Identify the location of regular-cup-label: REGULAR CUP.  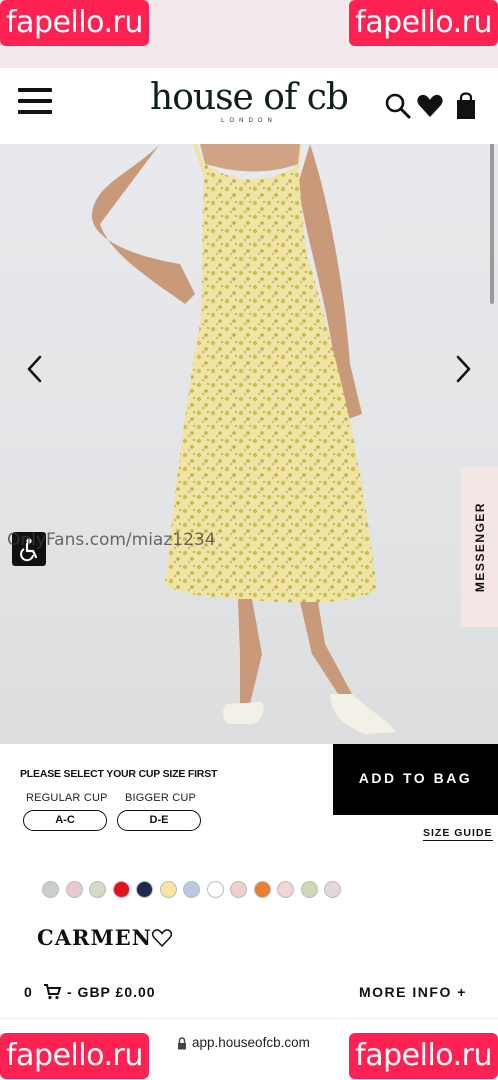
(67, 798).